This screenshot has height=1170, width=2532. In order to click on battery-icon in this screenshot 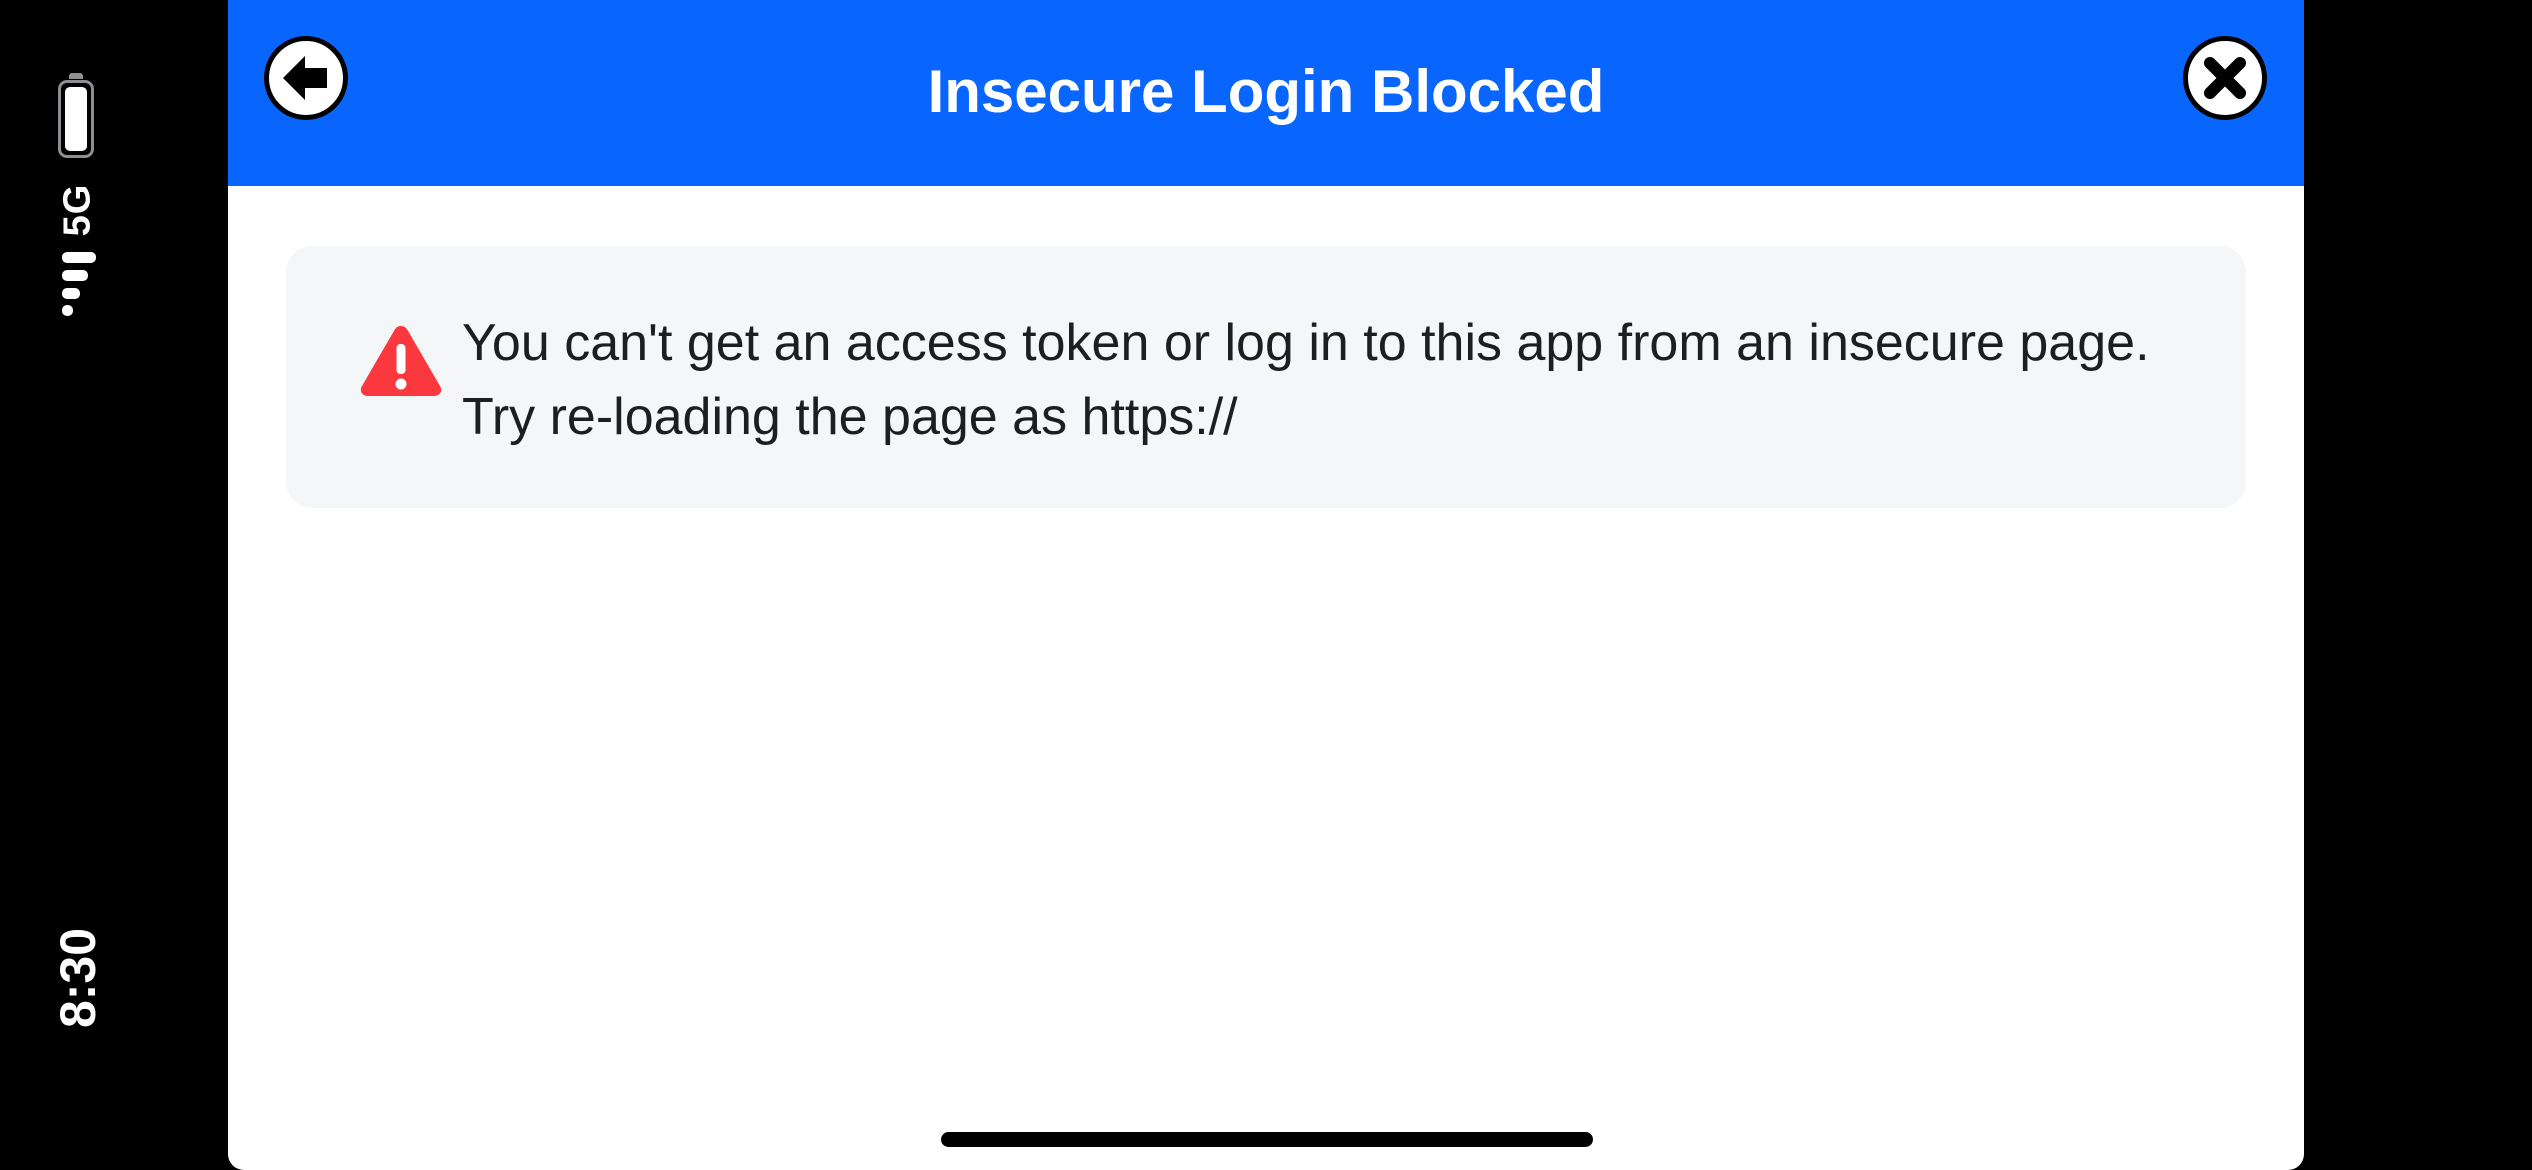, I will do `click(76, 119)`.